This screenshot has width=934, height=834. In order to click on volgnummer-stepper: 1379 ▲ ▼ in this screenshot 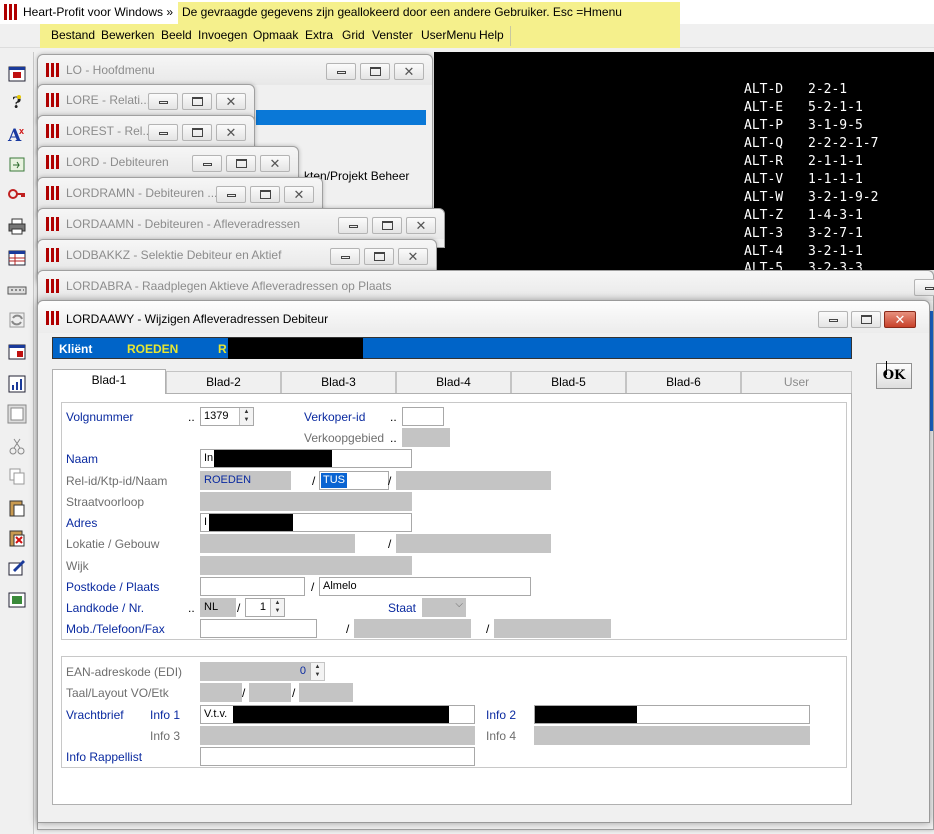, I will do `click(227, 416)`.